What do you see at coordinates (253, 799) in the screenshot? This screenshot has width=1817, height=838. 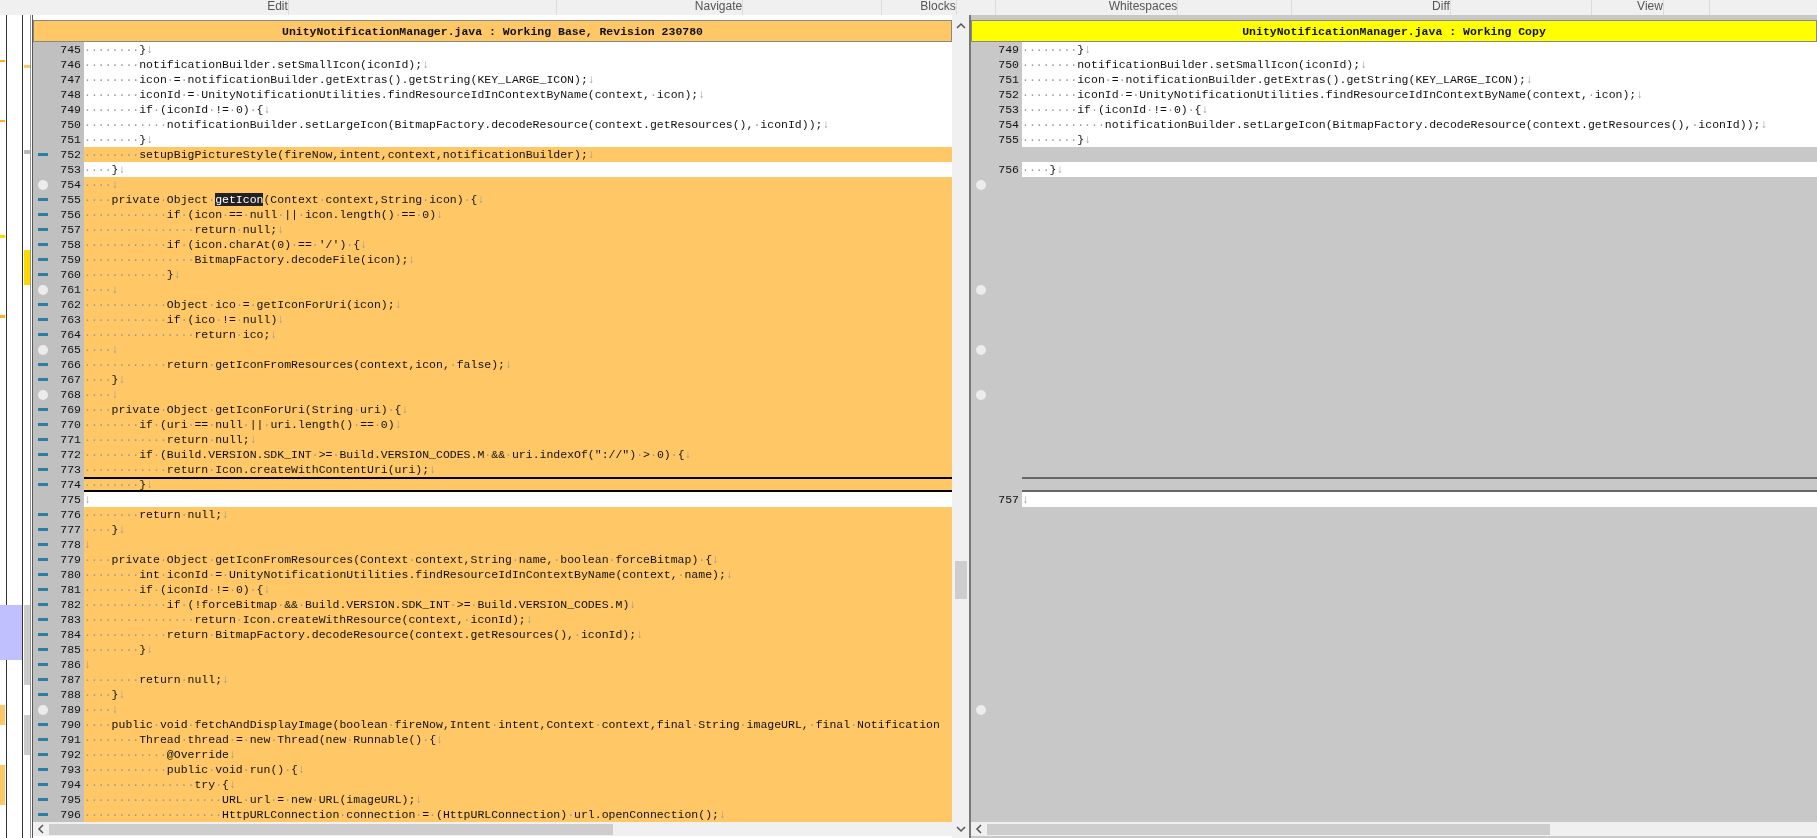 I see `code-line: ····················URL·url·=·new·URL(imageURL);↓` at bounding box center [253, 799].